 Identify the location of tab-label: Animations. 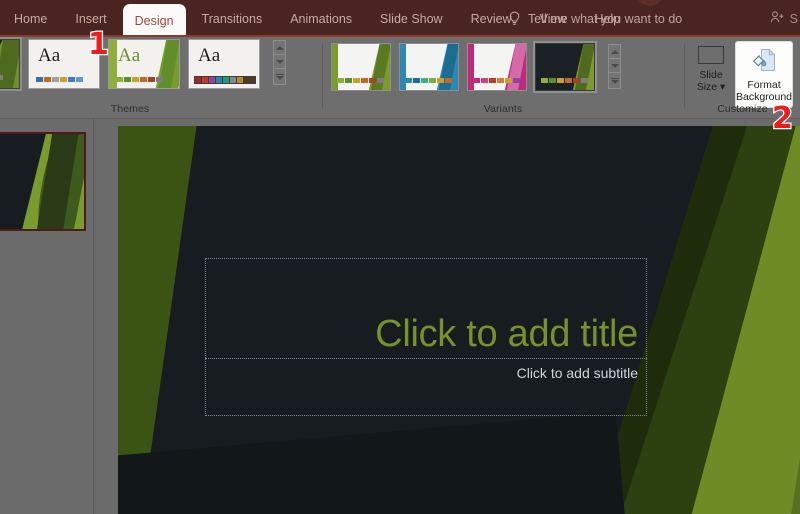
(321, 18).